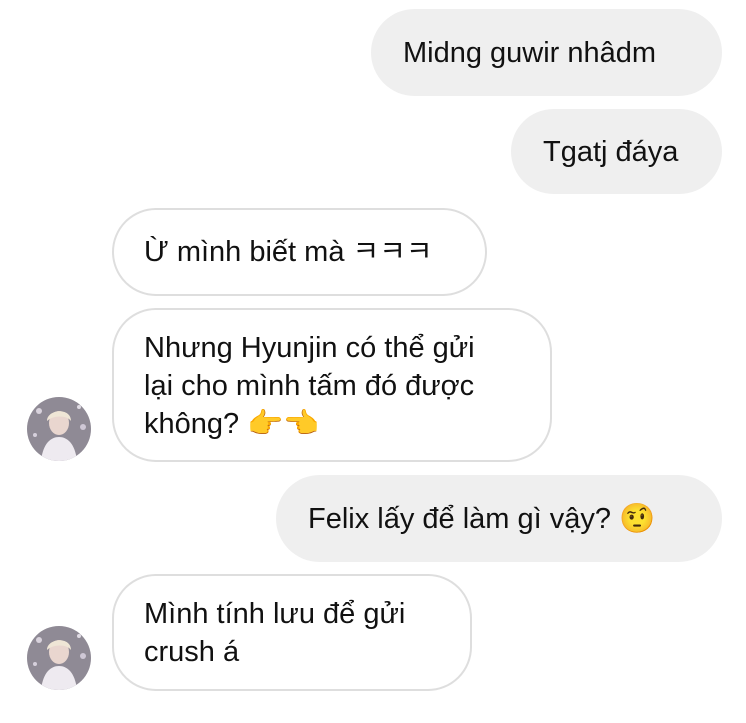 This screenshot has width=746, height=723. I want to click on sent-message-bubble: Midng guwir nhâdm, so click(546, 52).